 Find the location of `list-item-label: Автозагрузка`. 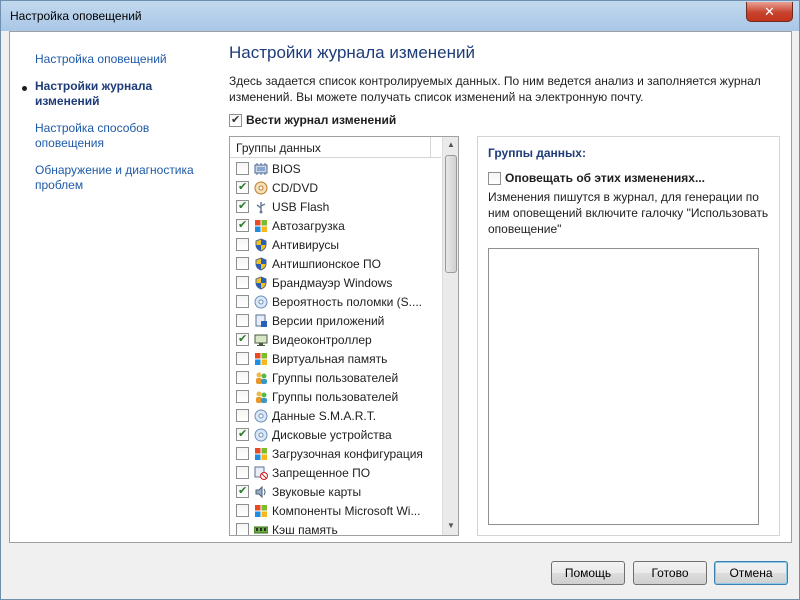

list-item-label: Автозагрузка is located at coordinates (308, 225).